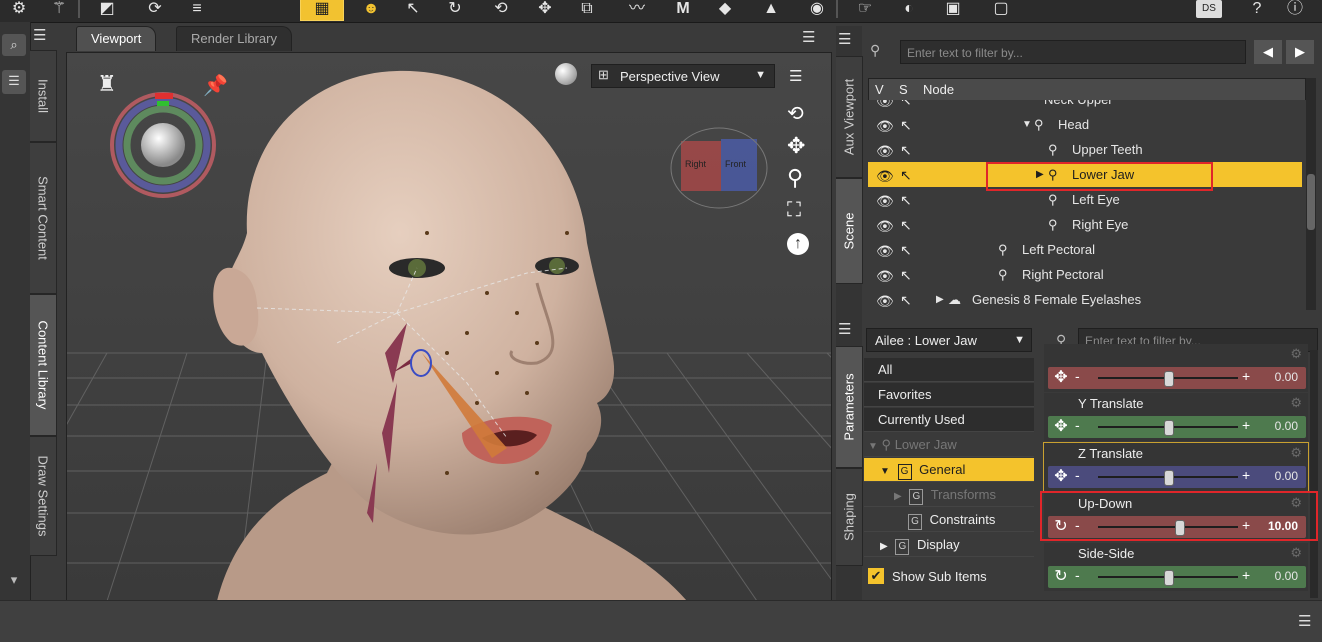 The image size is (1322, 642). Describe the element at coordinates (155, 9) in the screenshot. I see `refresh-icon: ⟳` at that location.